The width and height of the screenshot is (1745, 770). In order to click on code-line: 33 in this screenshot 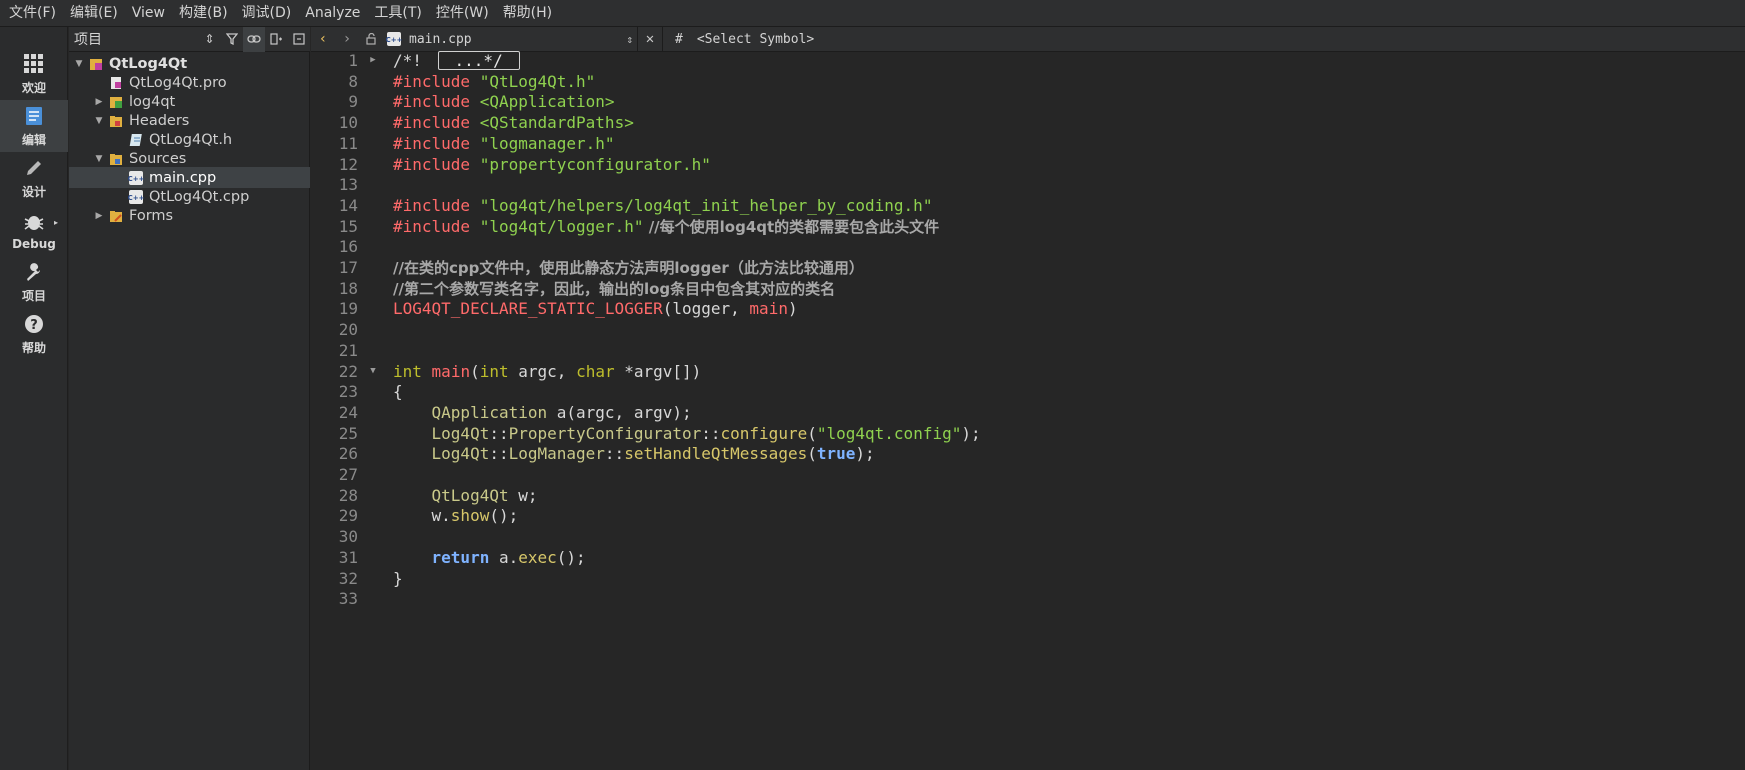, I will do `click(1028, 598)`.